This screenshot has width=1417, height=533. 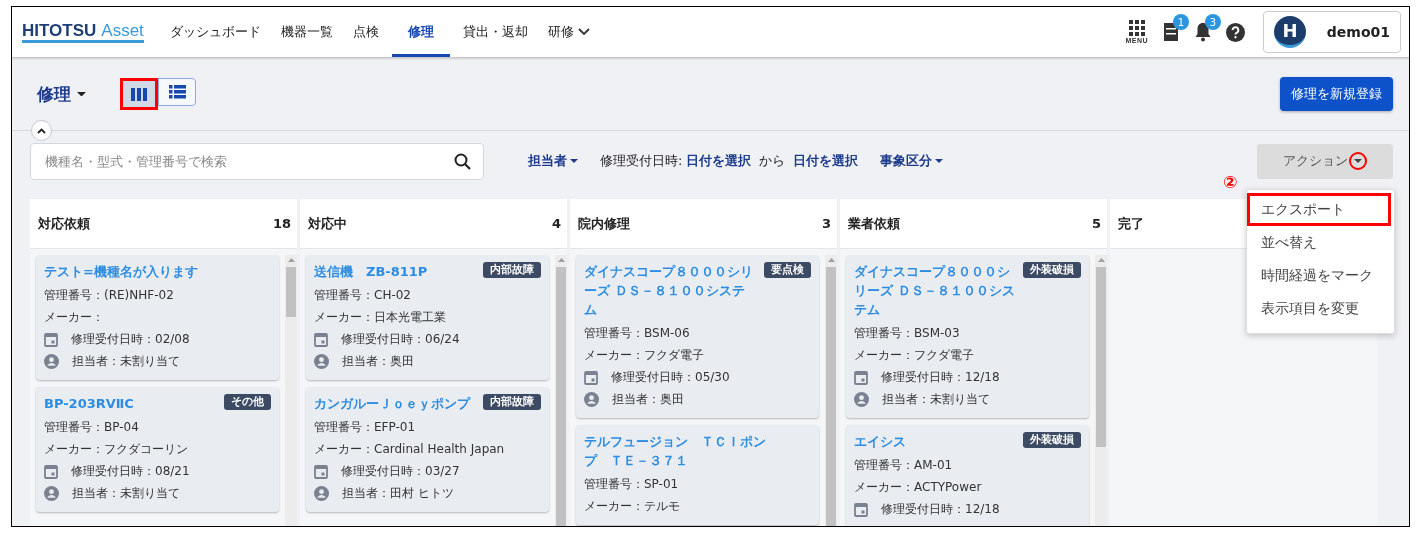 What do you see at coordinates (918, 487) in the screenshot?
I see `card-maker-text: メーカー：ACTYPower` at bounding box center [918, 487].